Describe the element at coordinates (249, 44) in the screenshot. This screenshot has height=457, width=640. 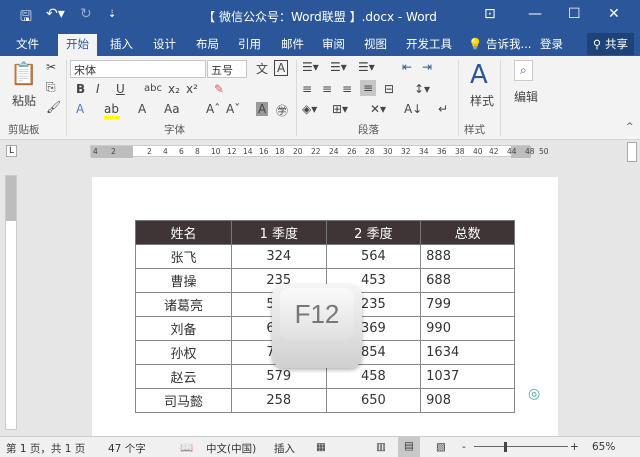
I see `tab-references: 引用` at that location.